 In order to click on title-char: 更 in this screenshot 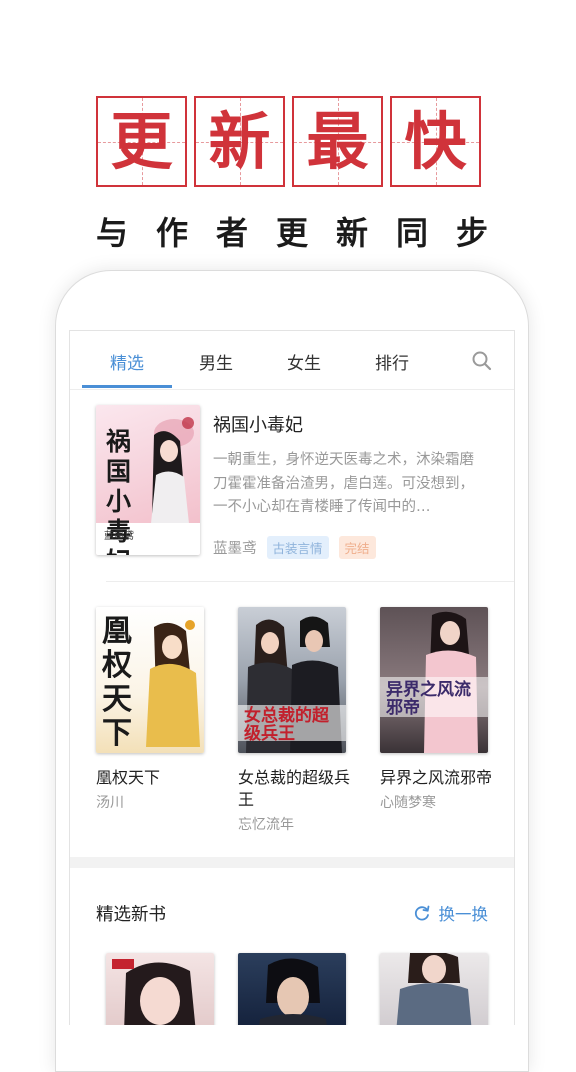, I will do `click(141, 141)`.